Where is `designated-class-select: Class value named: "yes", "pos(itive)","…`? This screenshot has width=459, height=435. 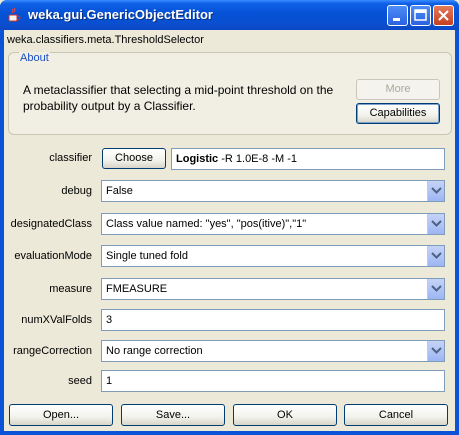
designated-class-select: Class value named: "yes", "pos(itive)","… is located at coordinates (273, 224).